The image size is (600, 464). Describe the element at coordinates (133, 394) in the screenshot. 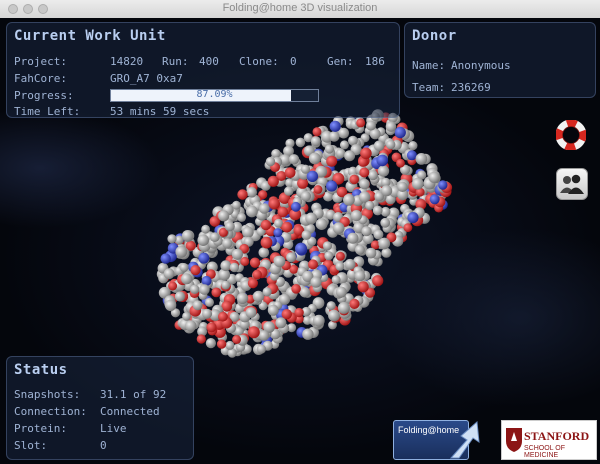

I see `snapshots-value: 31.1 of 92` at that location.